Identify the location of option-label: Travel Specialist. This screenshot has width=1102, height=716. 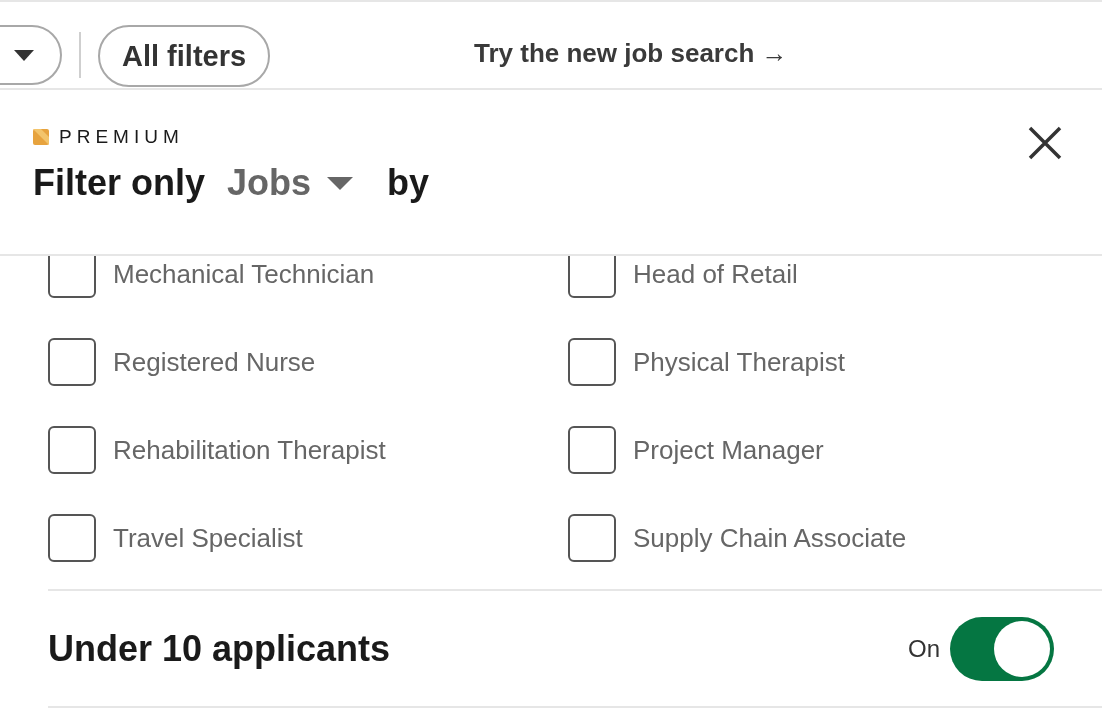
(208, 538).